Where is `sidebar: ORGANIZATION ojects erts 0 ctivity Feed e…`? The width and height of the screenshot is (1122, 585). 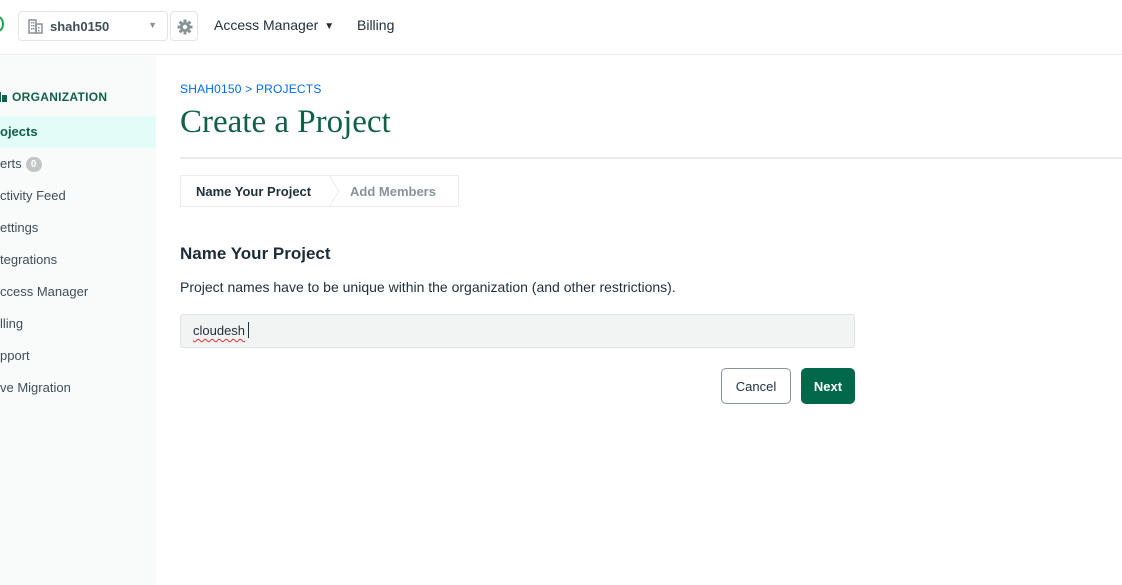
sidebar: ORGANIZATION ojects erts 0 ctivity Feed e… is located at coordinates (78, 320).